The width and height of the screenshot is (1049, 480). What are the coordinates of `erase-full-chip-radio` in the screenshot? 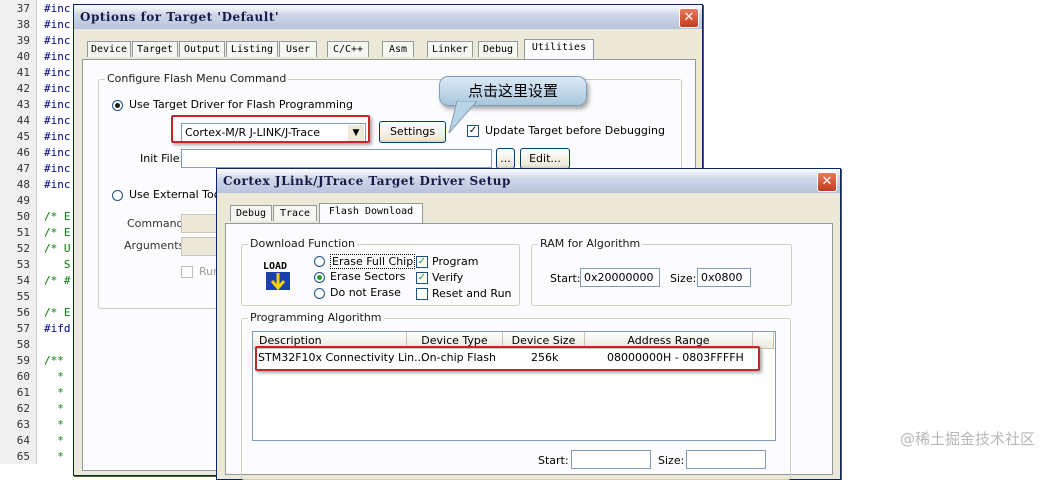 It's located at (319, 261).